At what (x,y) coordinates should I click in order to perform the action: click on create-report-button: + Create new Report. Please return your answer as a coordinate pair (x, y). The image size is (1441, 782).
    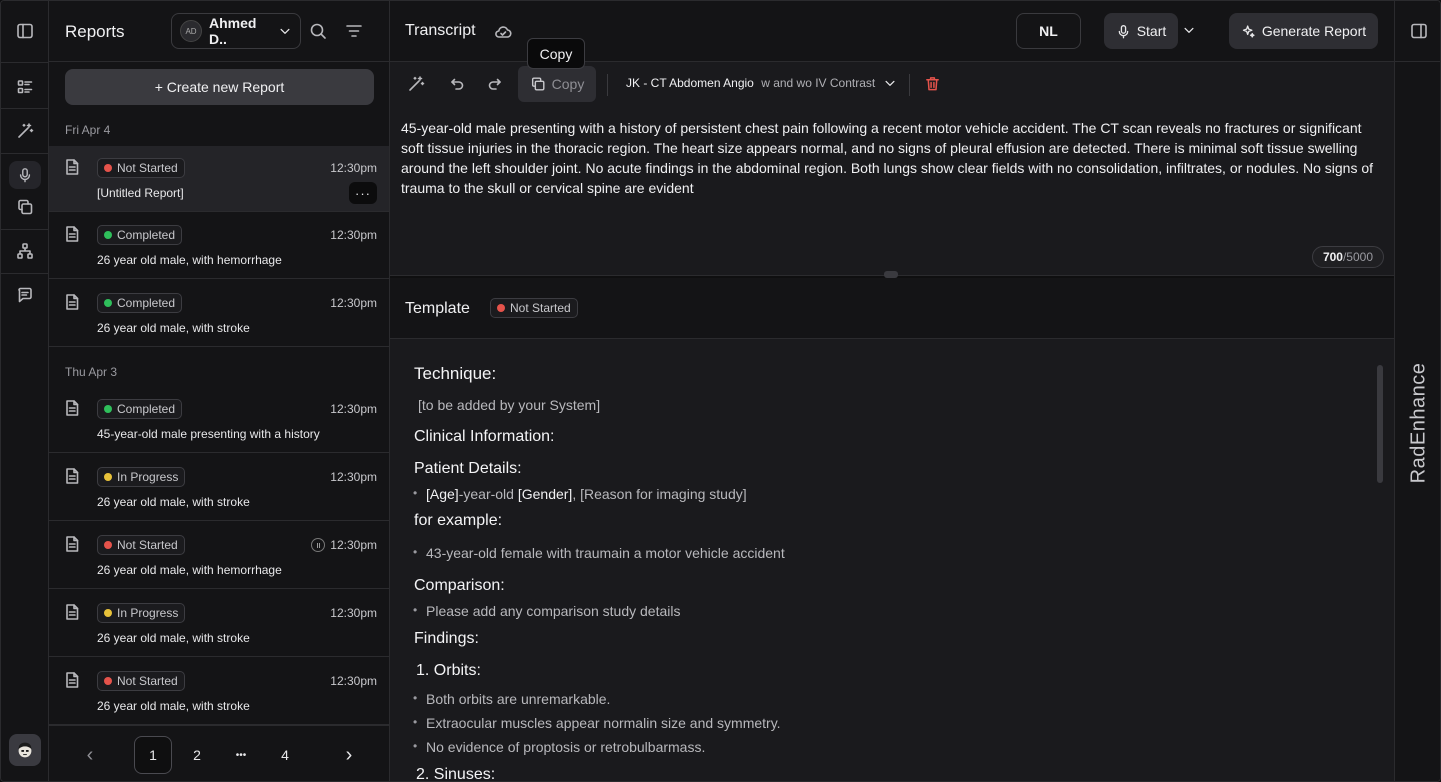
    Looking at the image, I should click on (219, 87).